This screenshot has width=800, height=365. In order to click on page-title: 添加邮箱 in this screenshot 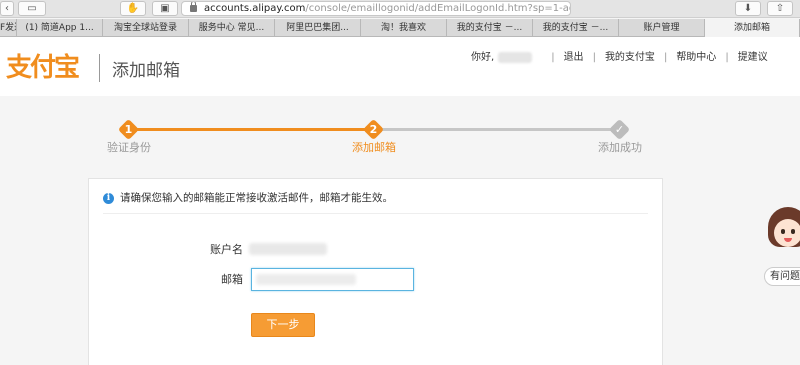, I will do `click(146, 71)`.